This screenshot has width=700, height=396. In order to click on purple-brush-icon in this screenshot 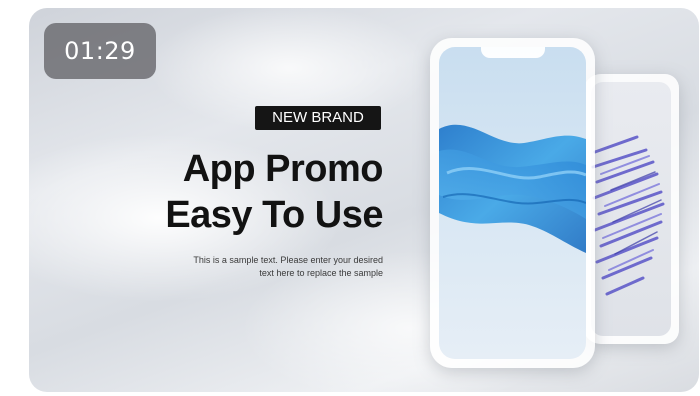, I will do `click(631, 209)`.